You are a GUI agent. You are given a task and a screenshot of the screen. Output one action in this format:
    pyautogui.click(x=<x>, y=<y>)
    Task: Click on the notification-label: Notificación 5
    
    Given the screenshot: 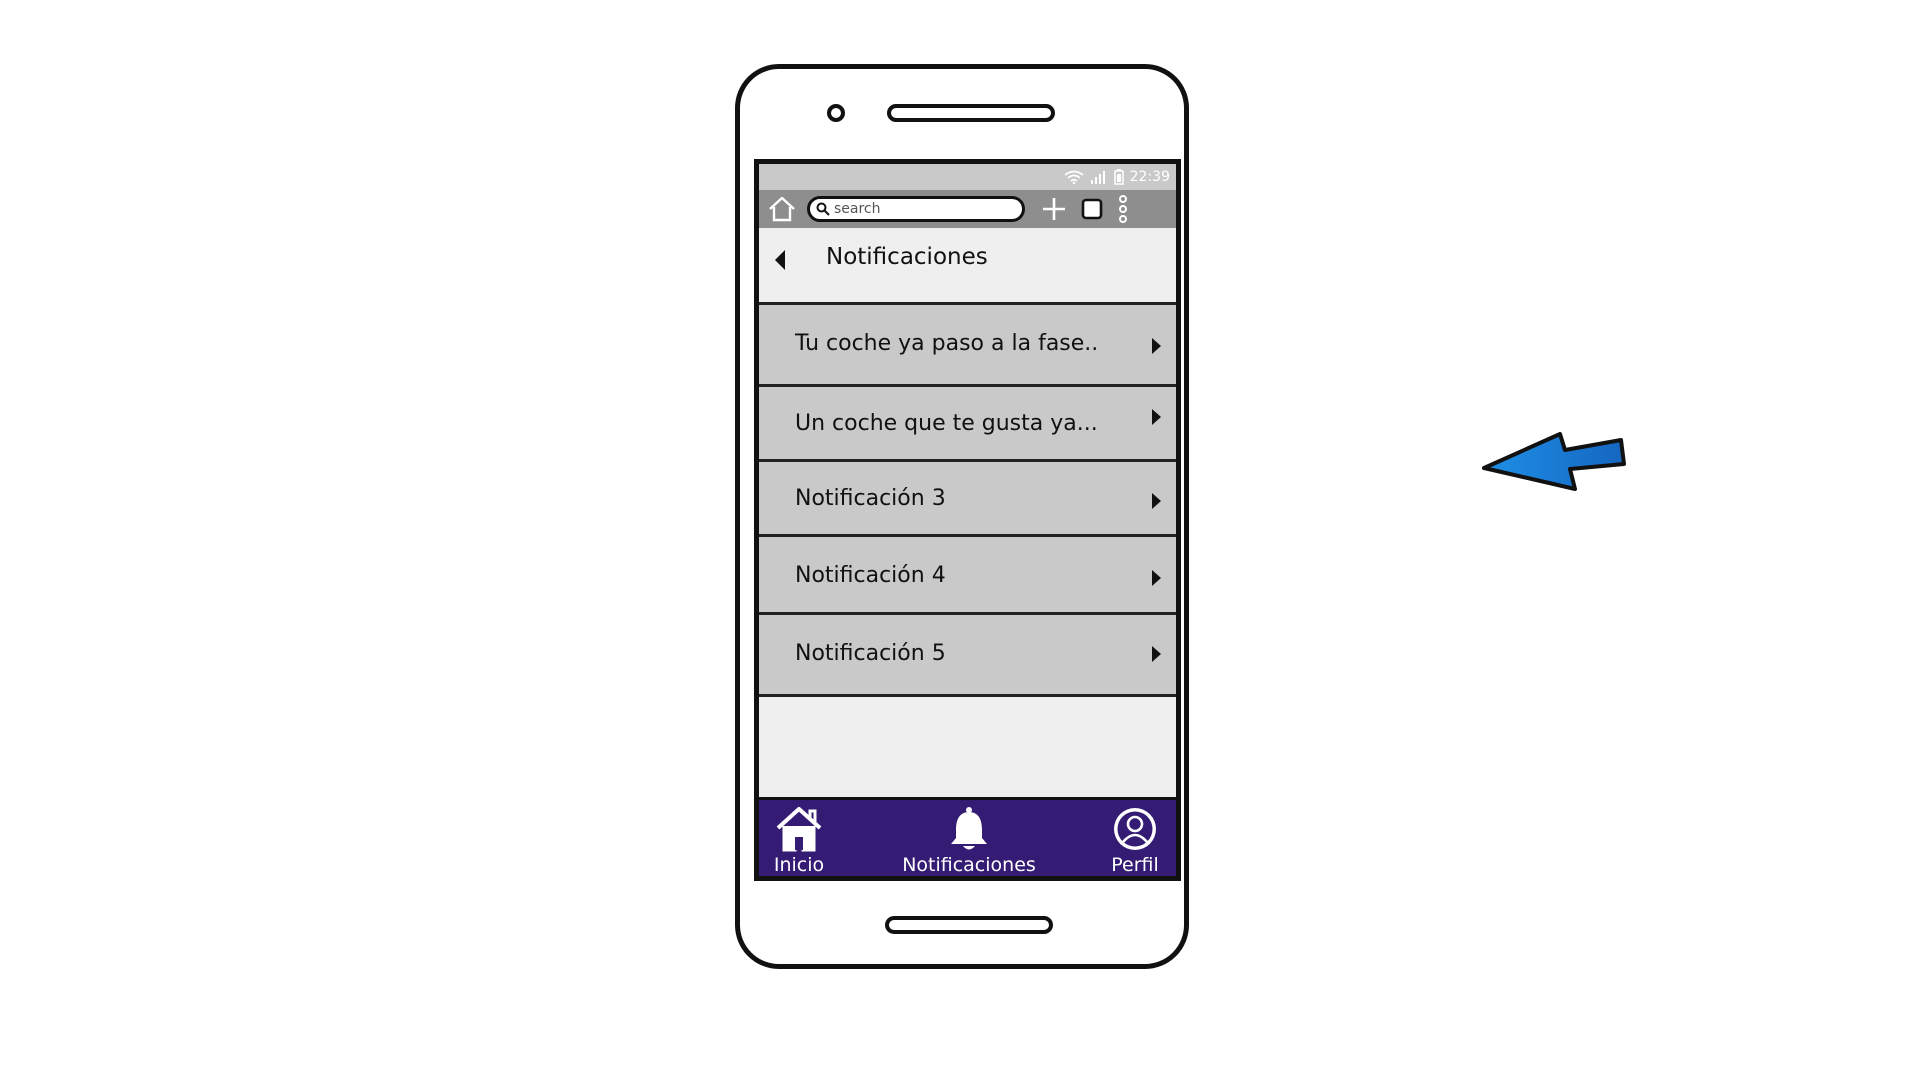 What is the action you would take?
    pyautogui.click(x=870, y=653)
    